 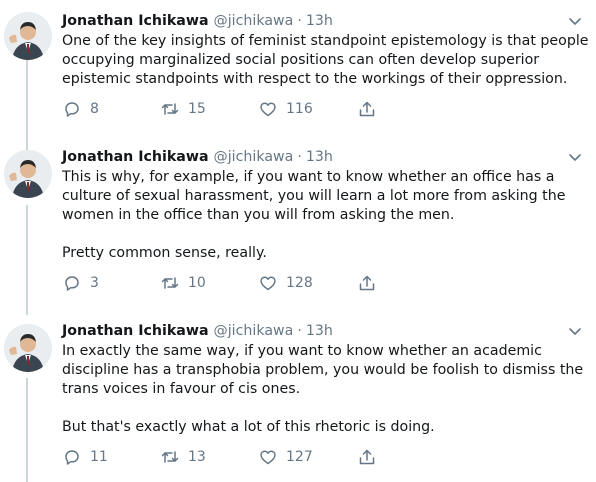 I want to click on retweet-count: 15, so click(x=197, y=109).